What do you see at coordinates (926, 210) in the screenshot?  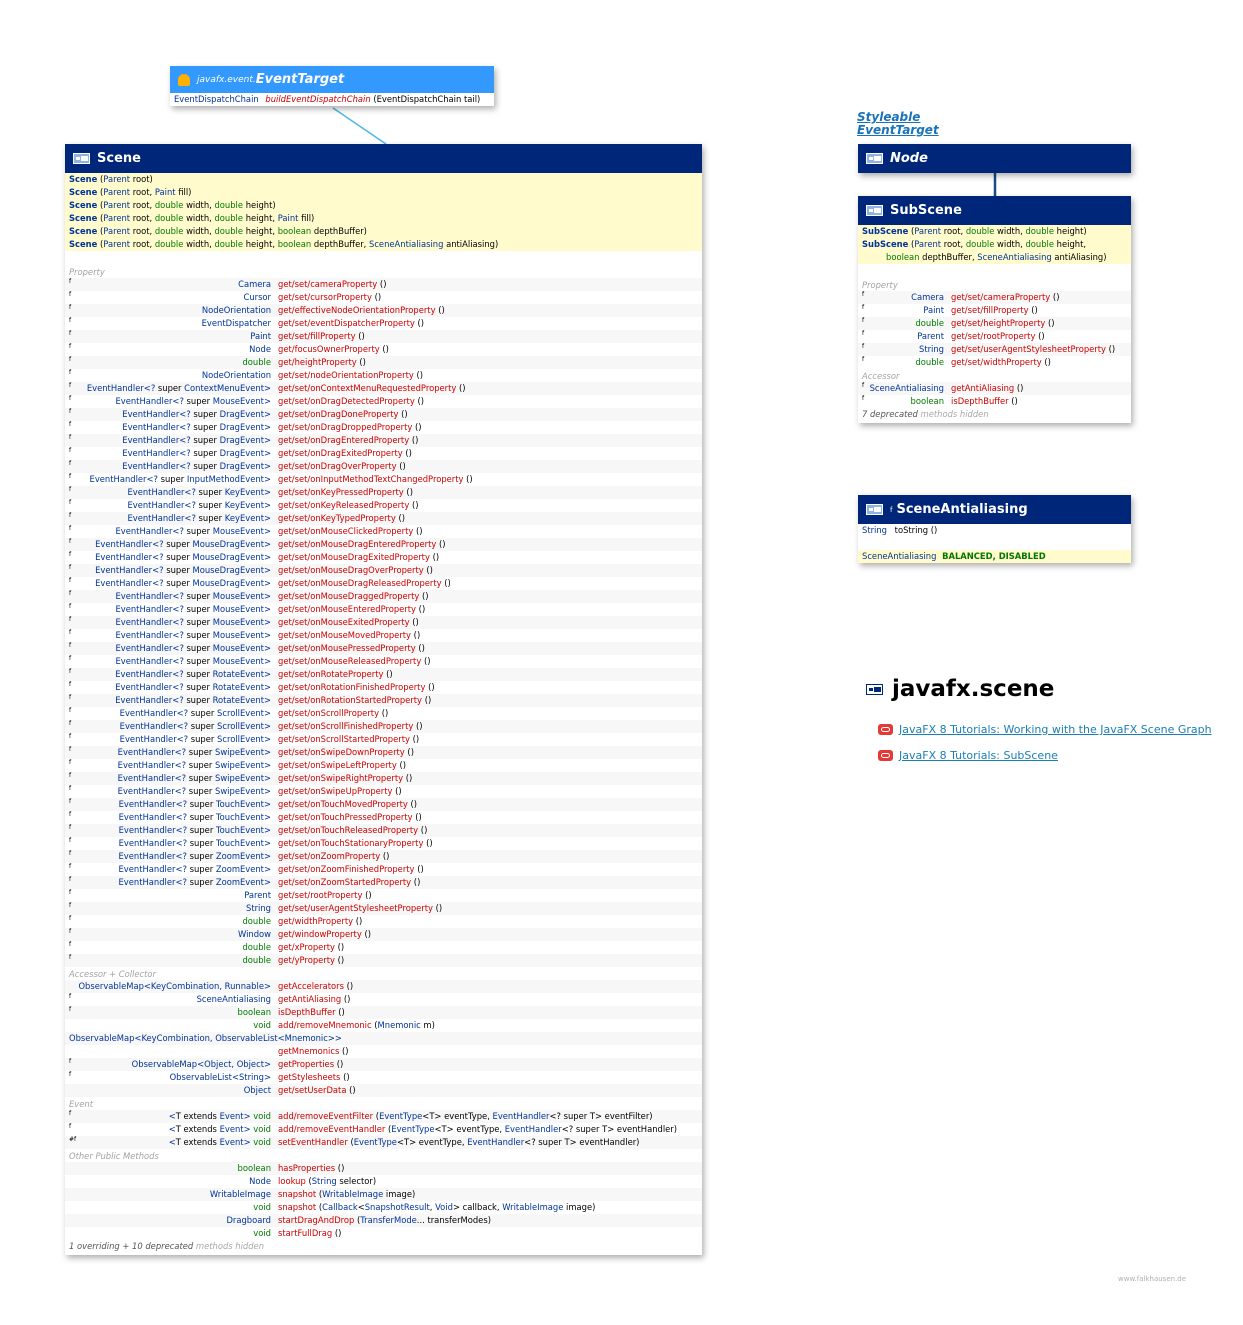 I see `subscene-title: SubScene` at bounding box center [926, 210].